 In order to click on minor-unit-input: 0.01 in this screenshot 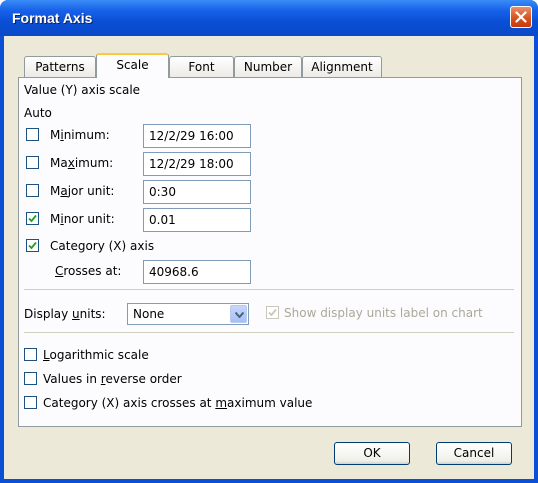, I will do `click(197, 220)`.